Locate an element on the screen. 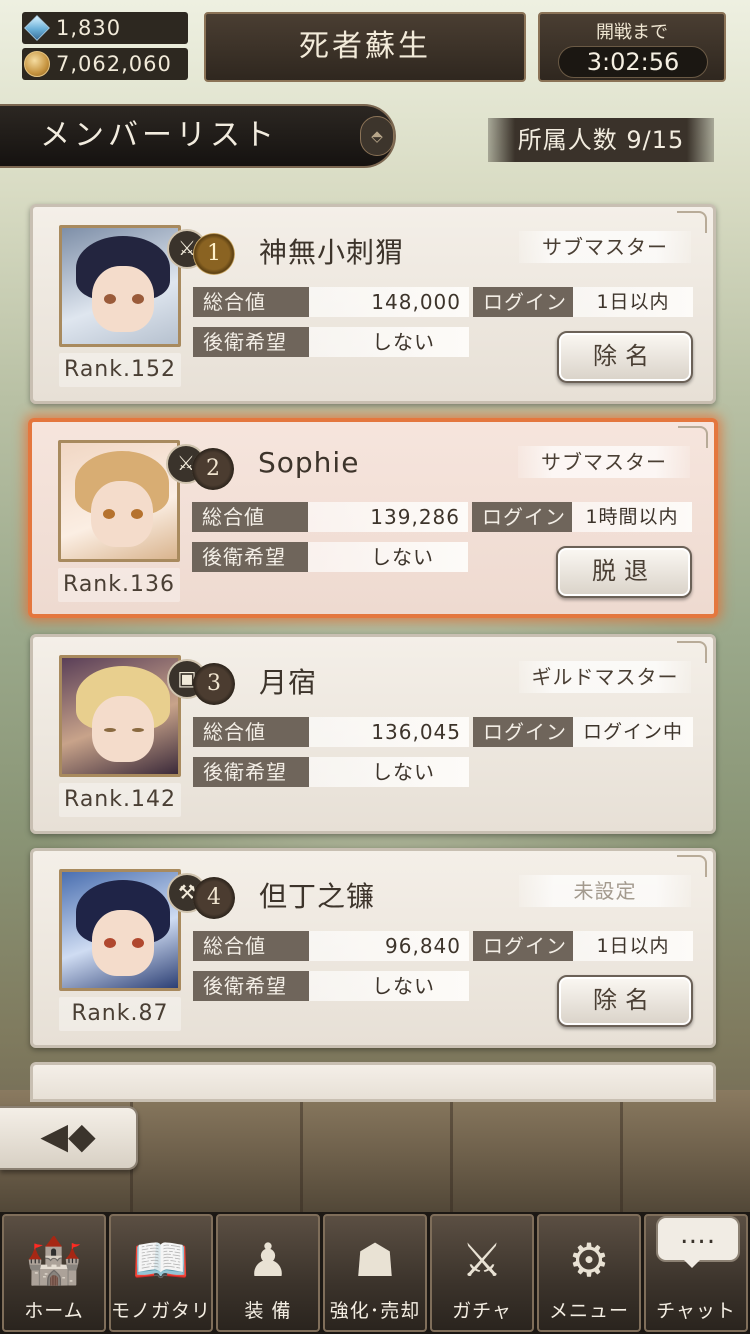 This screenshot has width=750, height=1334. back-button: ◀◆ is located at coordinates (69, 1138).